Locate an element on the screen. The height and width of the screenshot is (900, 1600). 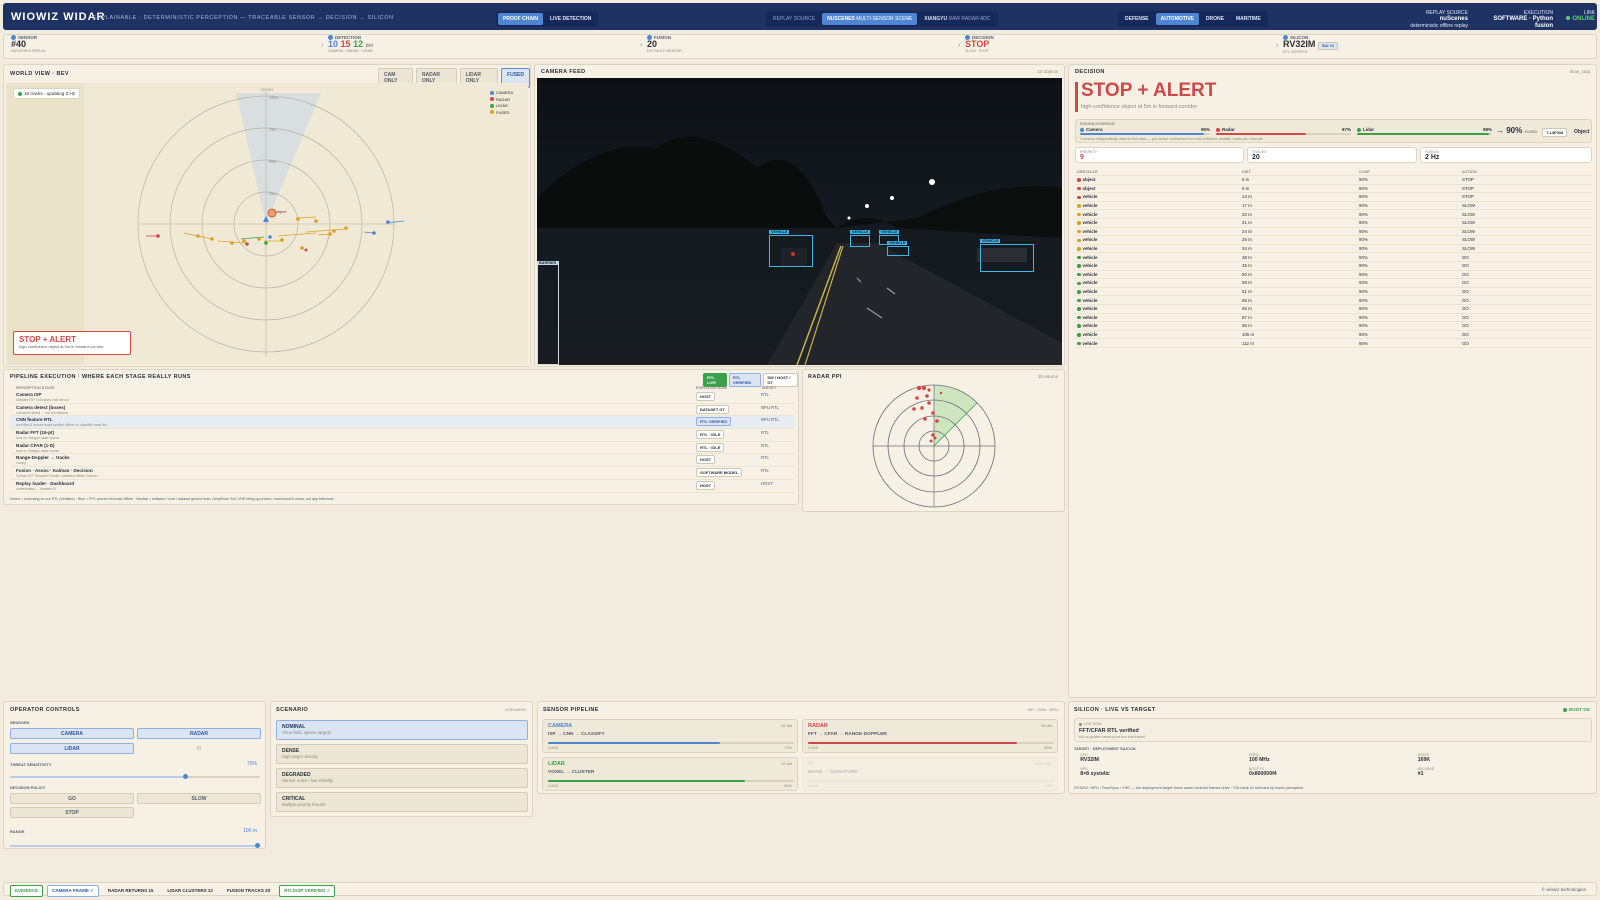
obstacle-row: vehicle 25 m 90% SLOW is located at coordinates (1333, 240).